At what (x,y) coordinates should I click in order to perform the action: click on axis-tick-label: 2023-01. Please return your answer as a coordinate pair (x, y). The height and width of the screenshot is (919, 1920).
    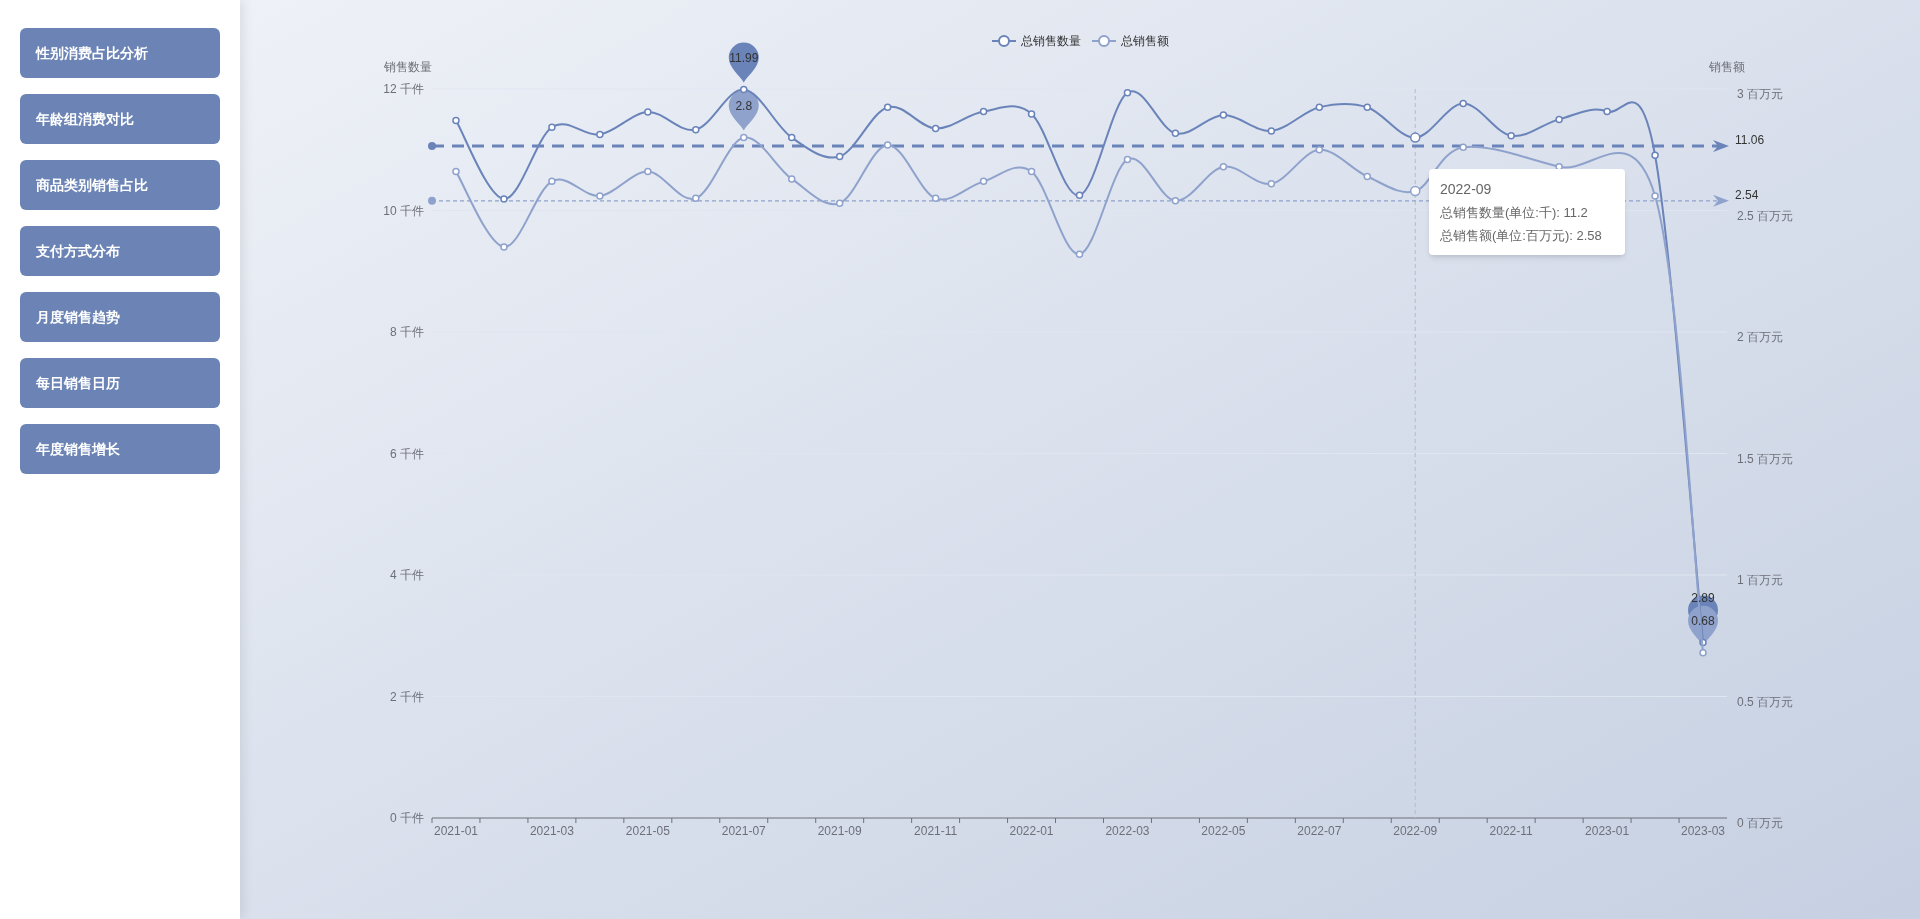
    Looking at the image, I should click on (1607, 831).